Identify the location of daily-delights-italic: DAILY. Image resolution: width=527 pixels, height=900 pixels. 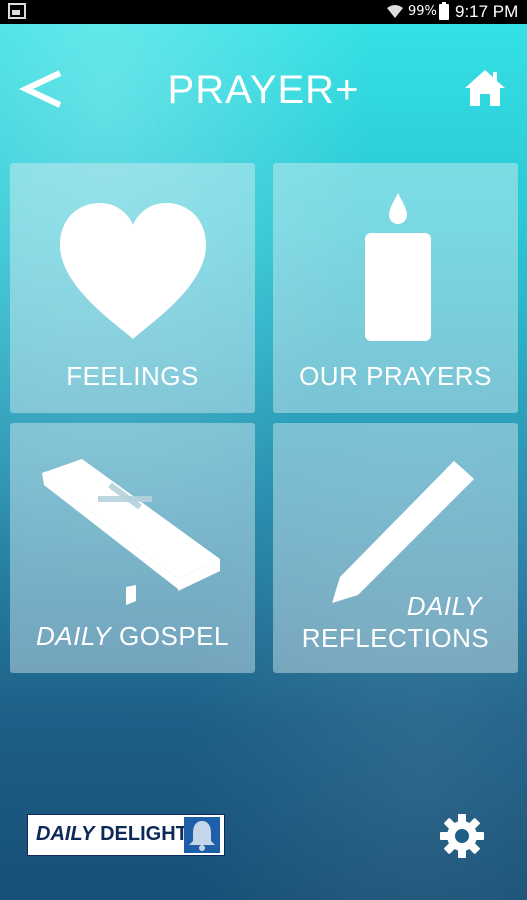
(65, 834).